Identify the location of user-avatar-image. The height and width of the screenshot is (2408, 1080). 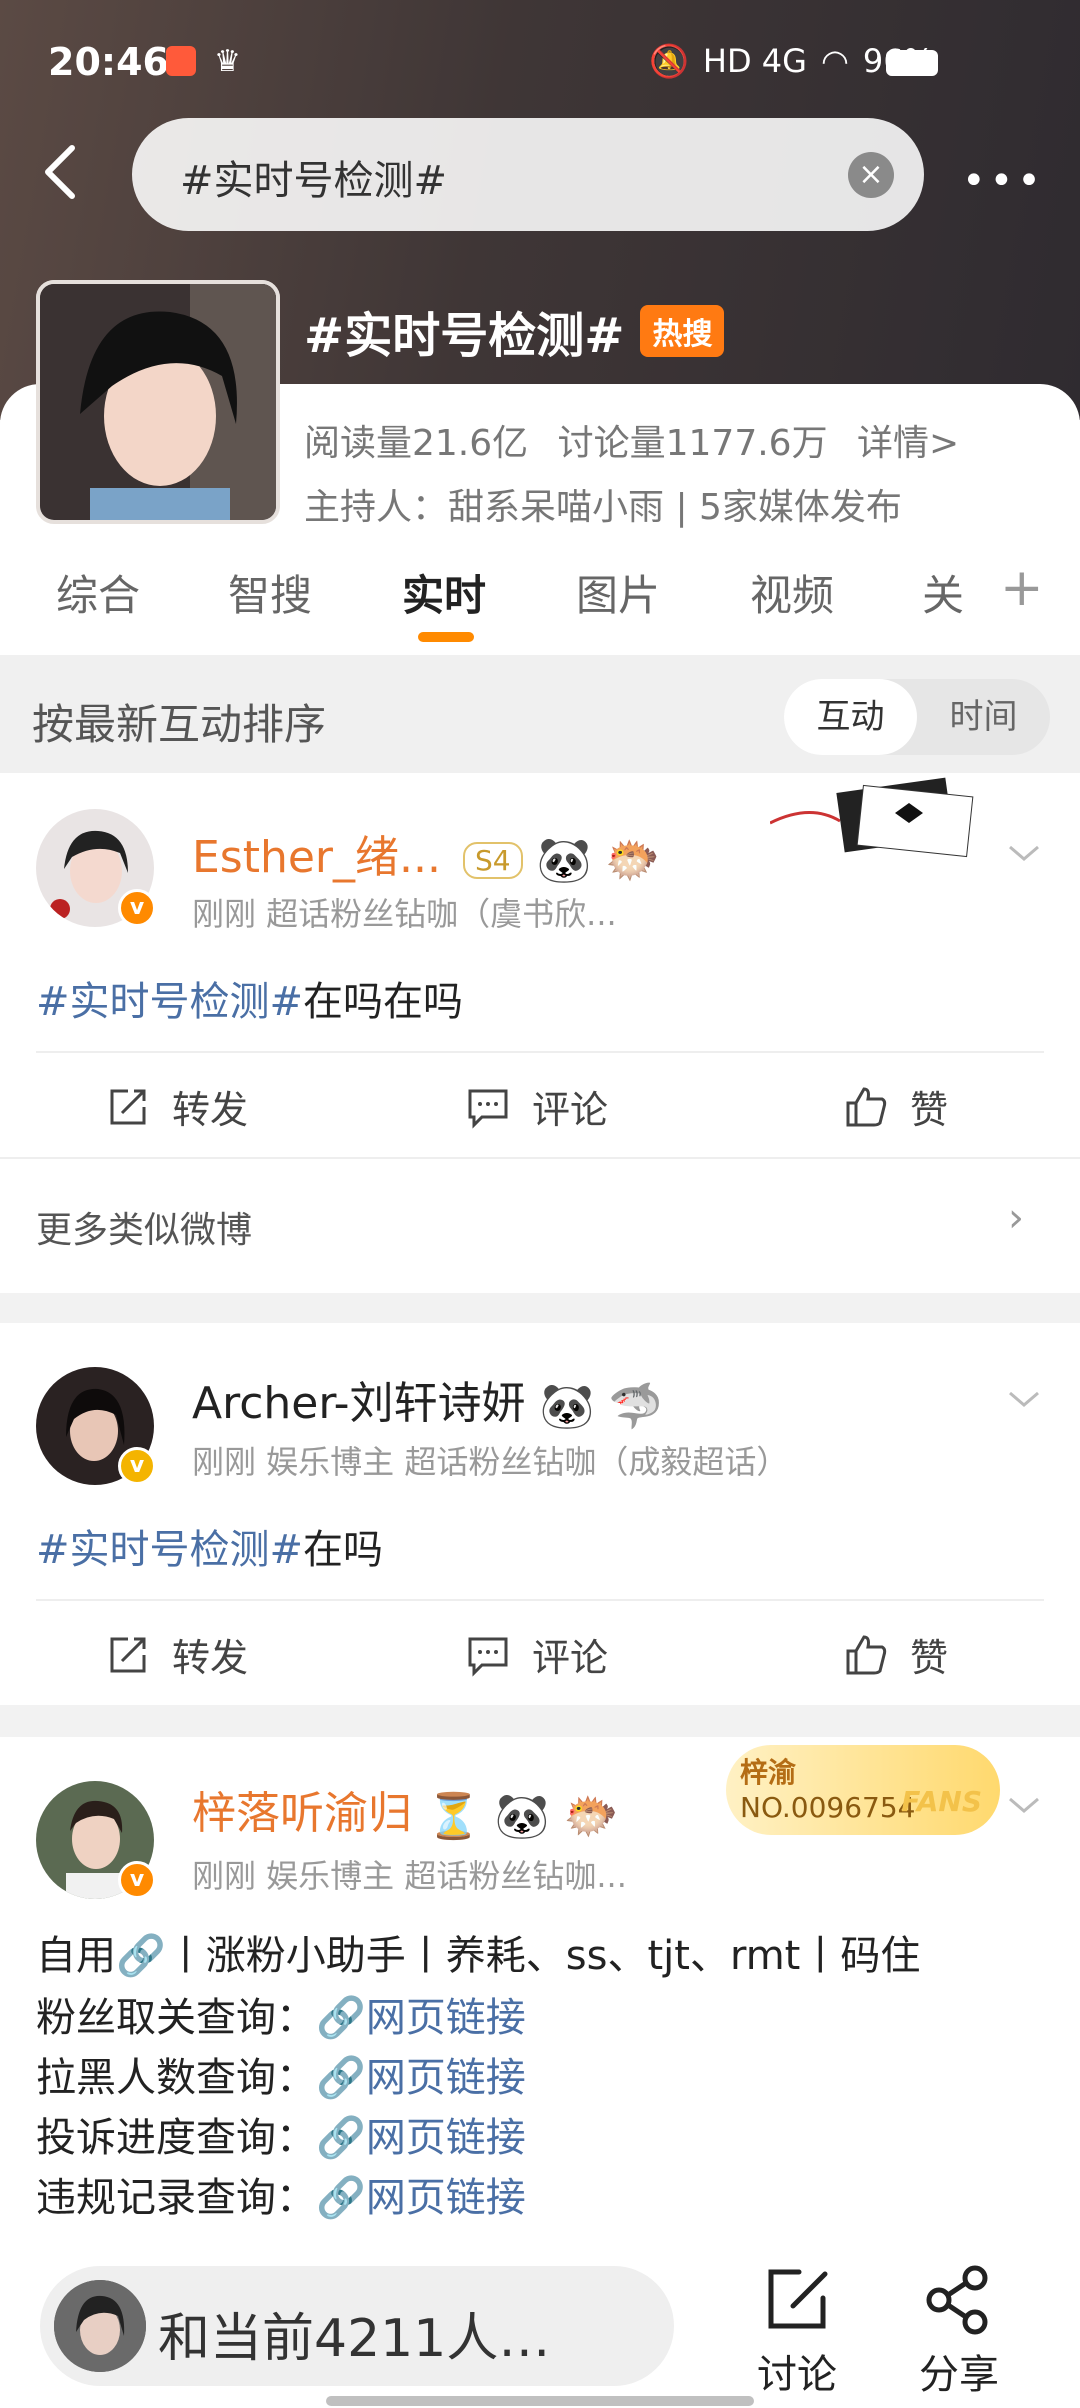
(100, 2326).